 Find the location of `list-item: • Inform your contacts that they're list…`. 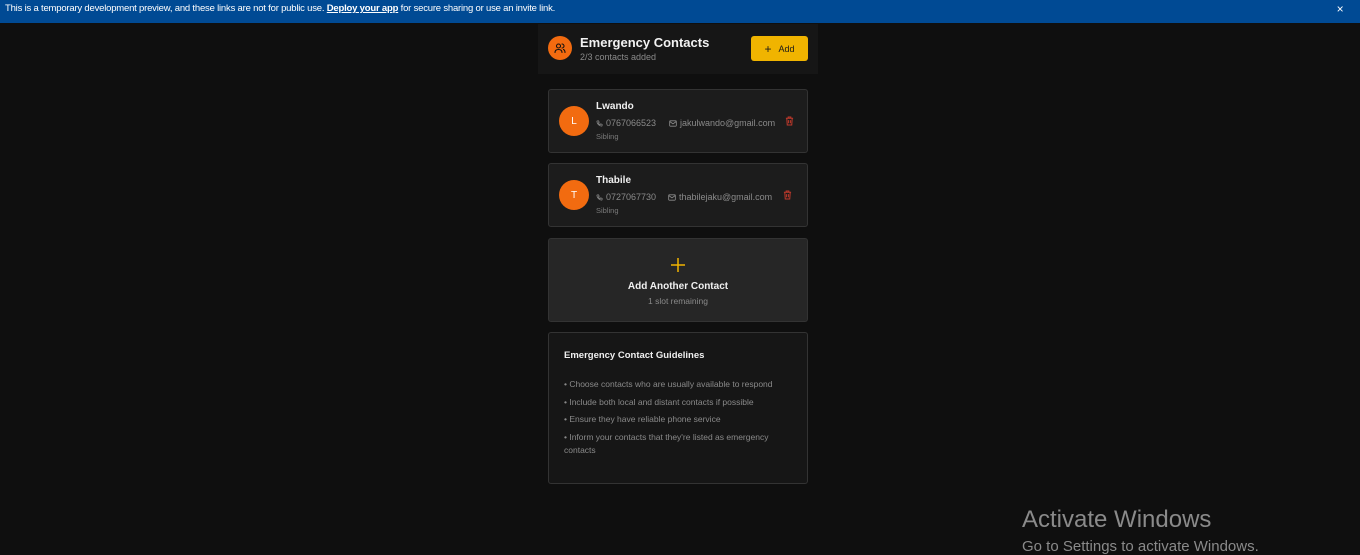

list-item: • Inform your contacts that they're list… is located at coordinates (666, 443).